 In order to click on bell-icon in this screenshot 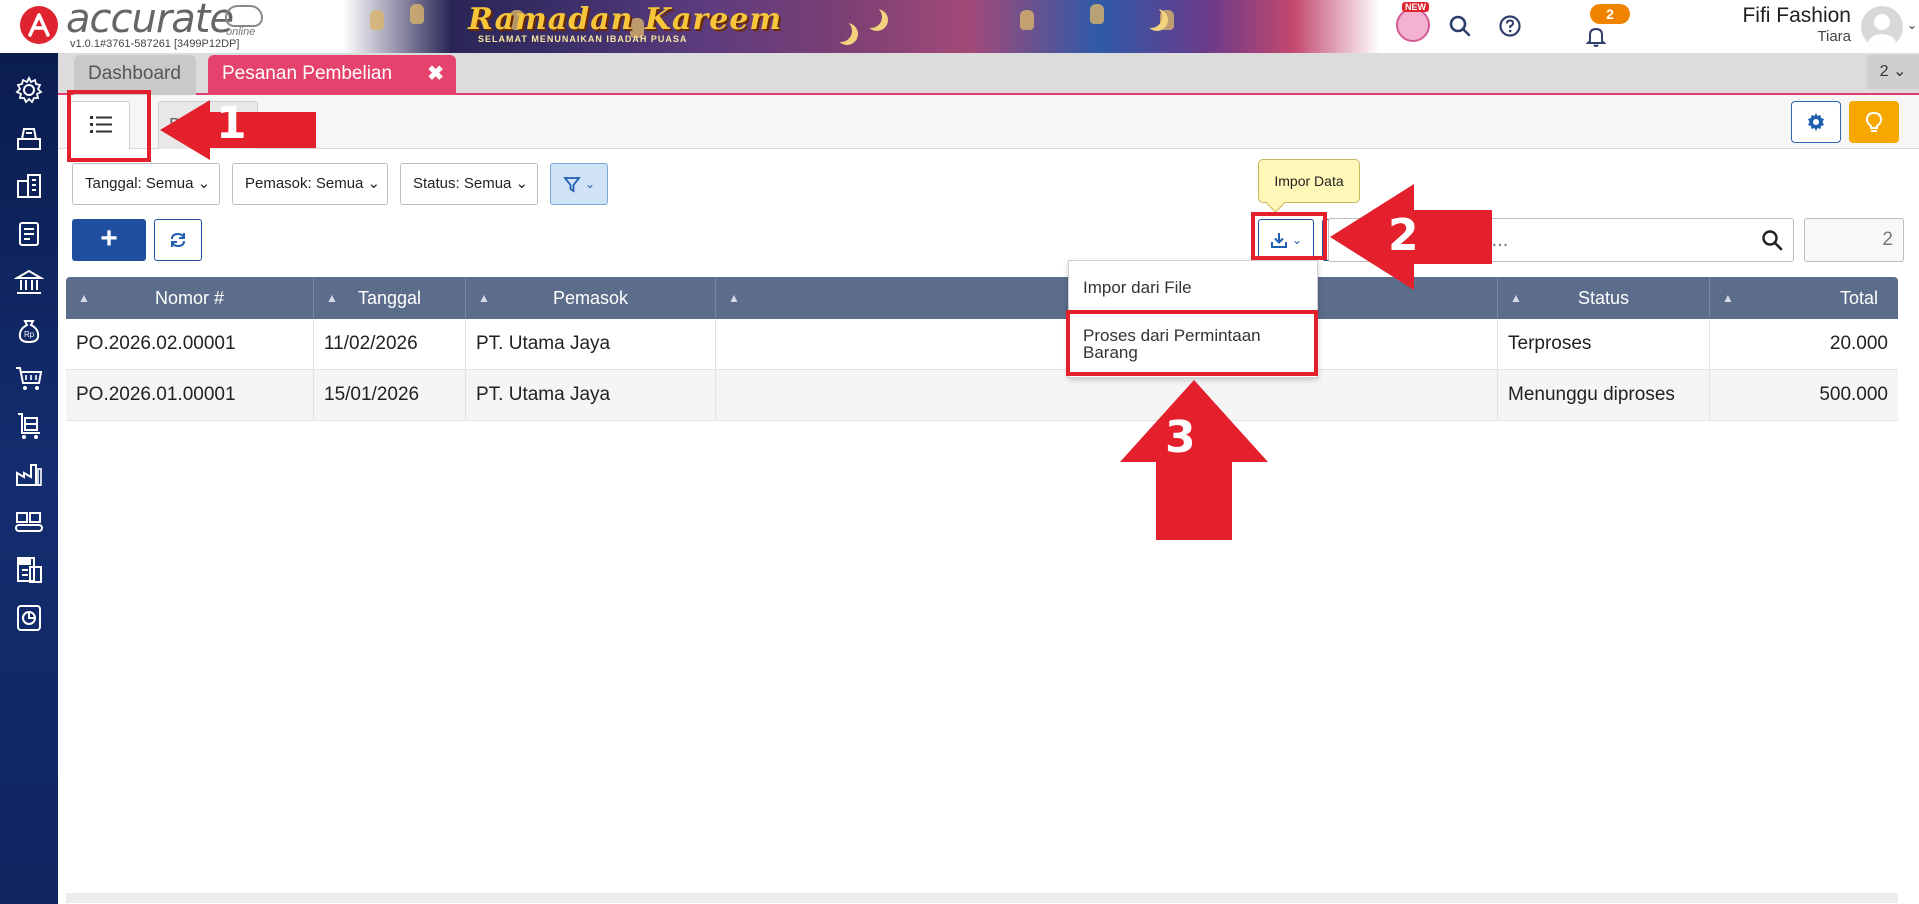, I will do `click(1596, 36)`.